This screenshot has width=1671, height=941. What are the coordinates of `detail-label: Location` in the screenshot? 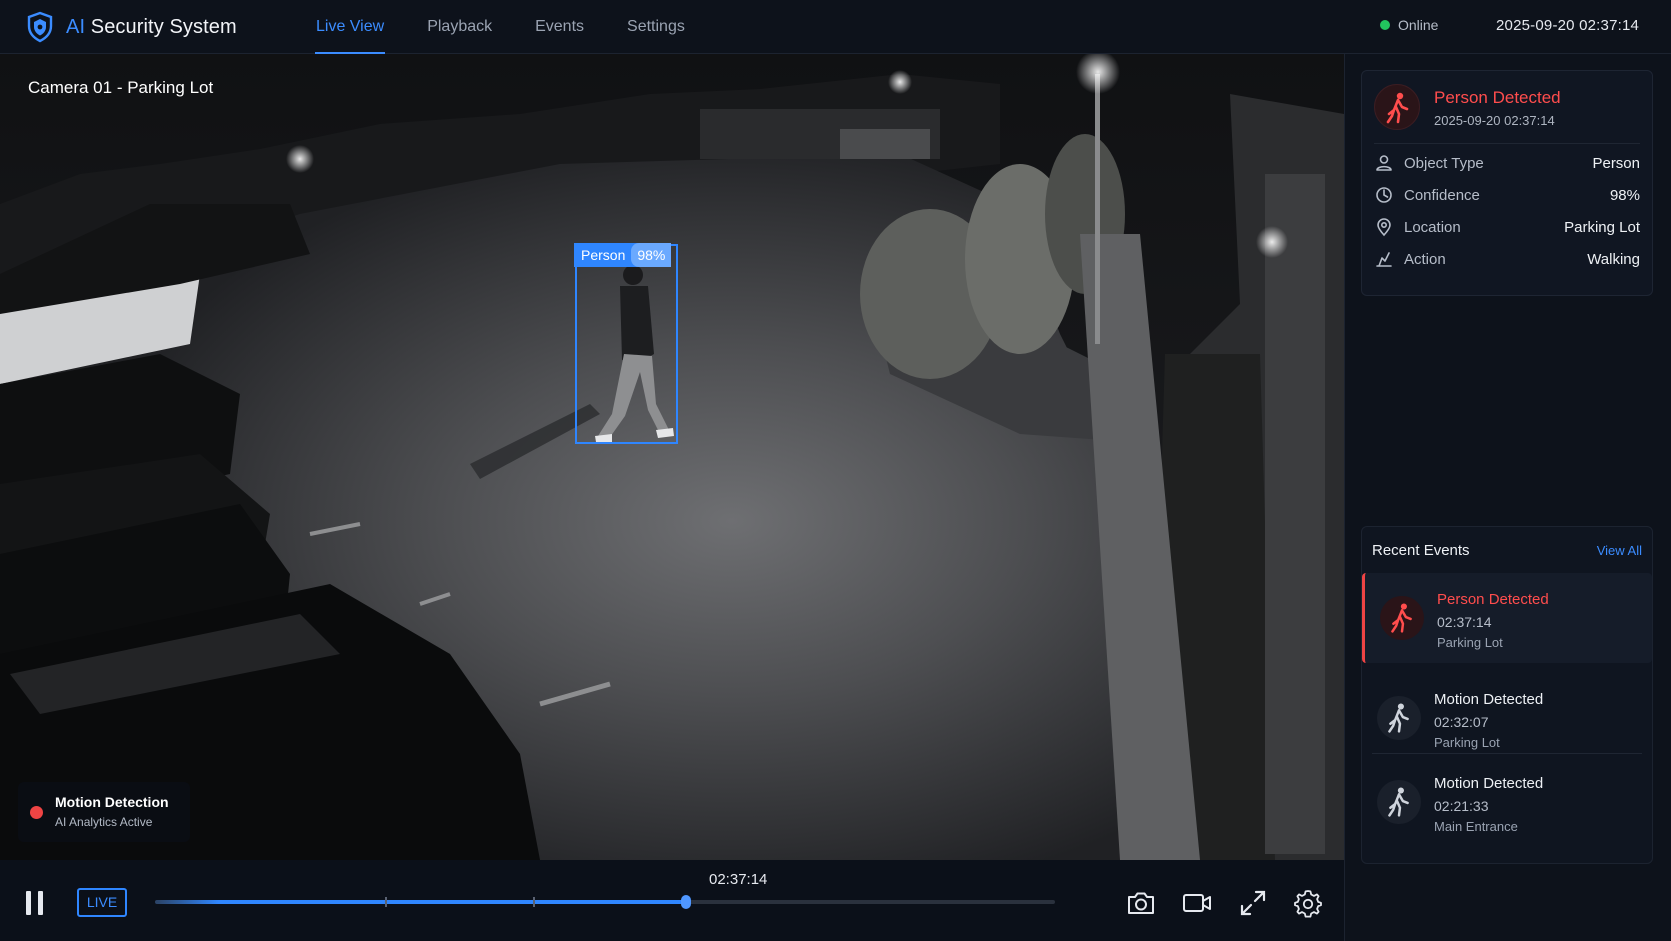 It's located at (1432, 227).